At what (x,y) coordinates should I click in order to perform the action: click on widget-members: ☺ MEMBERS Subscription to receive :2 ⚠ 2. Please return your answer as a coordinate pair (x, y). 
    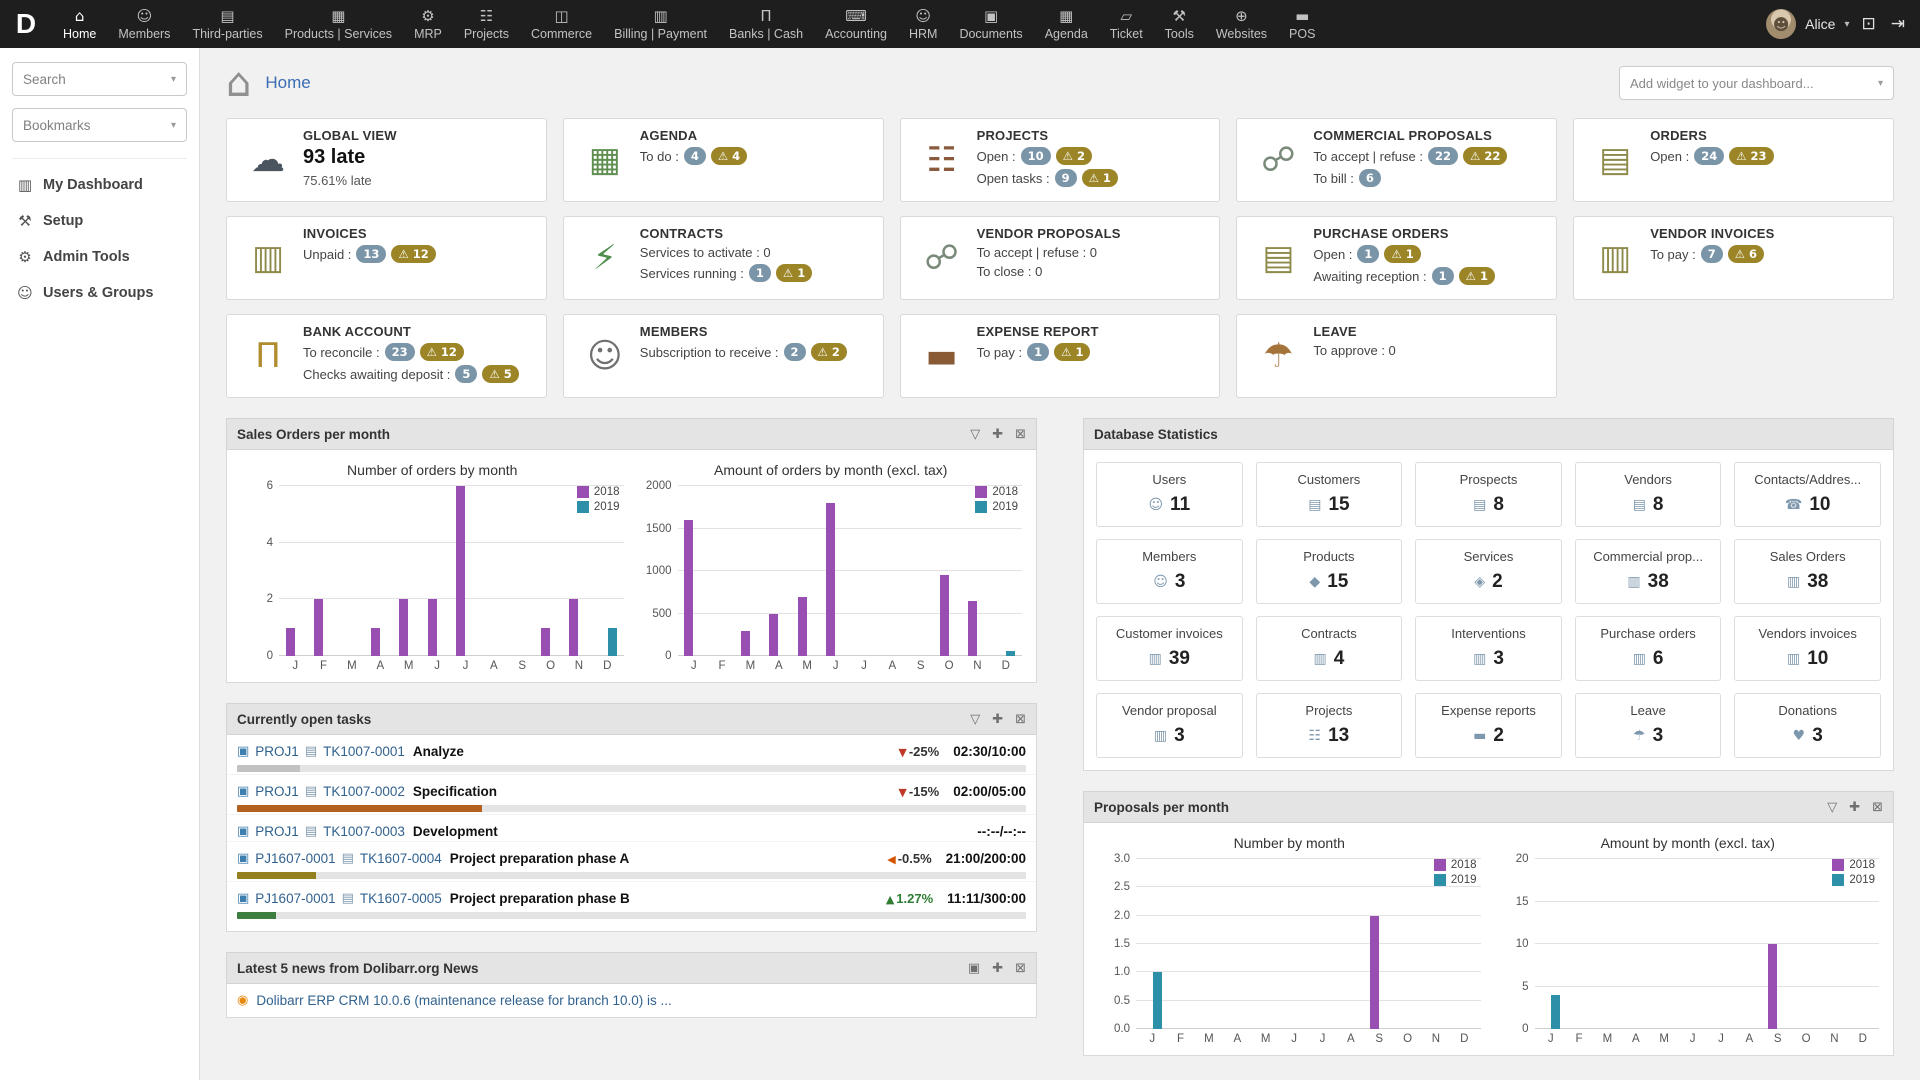
    Looking at the image, I should click on (723, 356).